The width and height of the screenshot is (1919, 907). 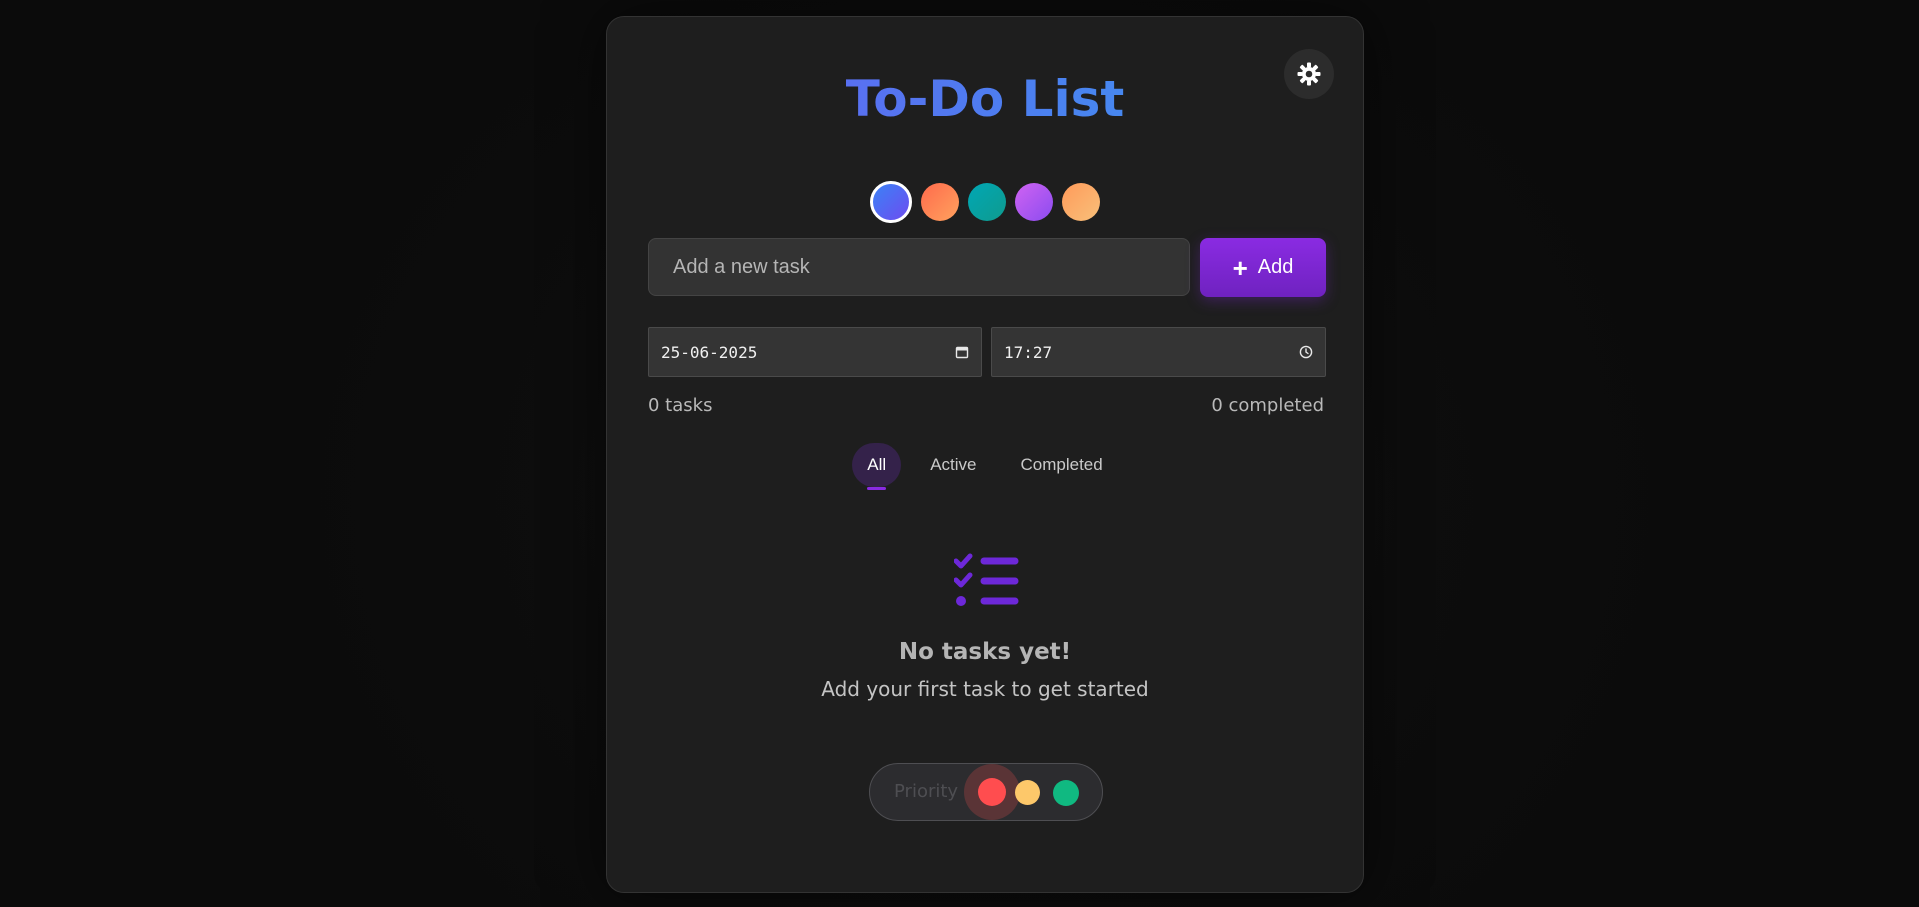 I want to click on theme-swatch-blue, so click(x=891, y=202).